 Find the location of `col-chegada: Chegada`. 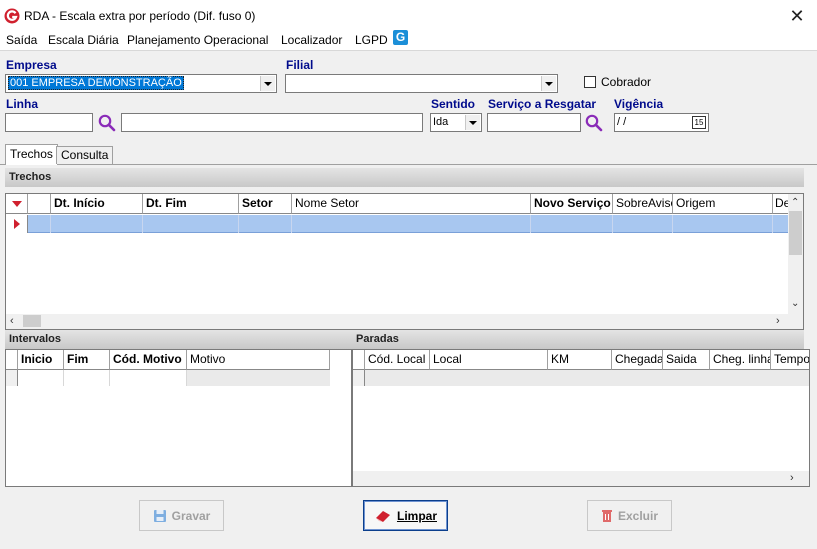

col-chegada: Chegada is located at coordinates (637, 360).